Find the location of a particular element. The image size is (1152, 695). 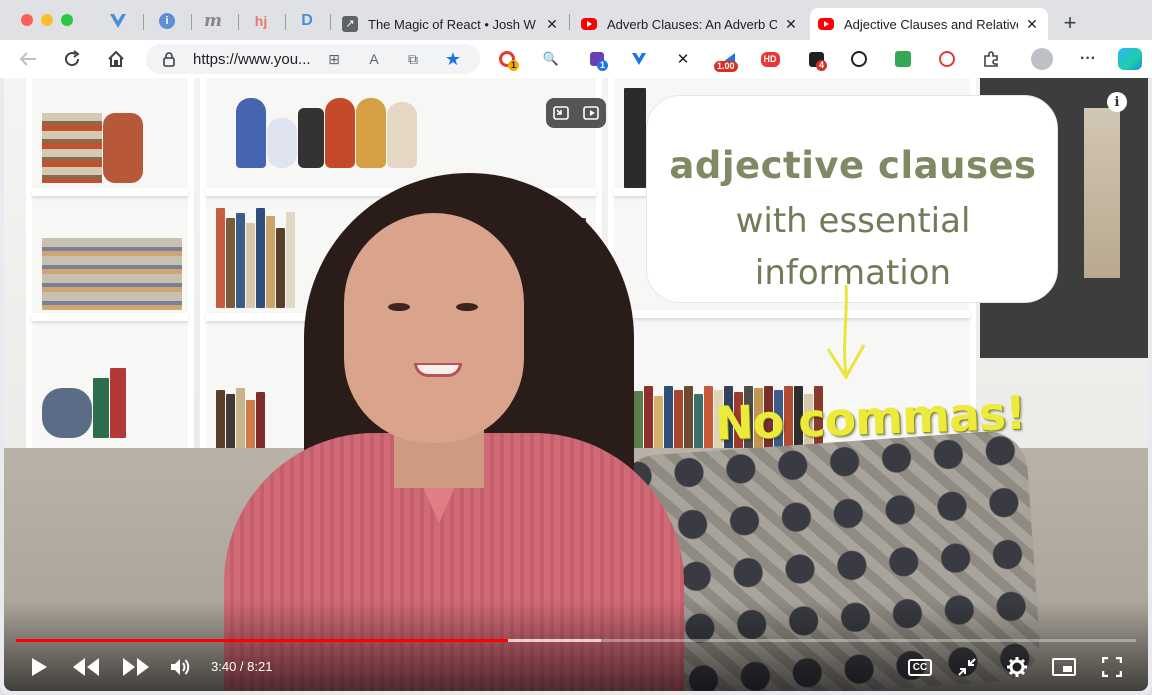

back-arrow-icon is located at coordinates (27, 59).